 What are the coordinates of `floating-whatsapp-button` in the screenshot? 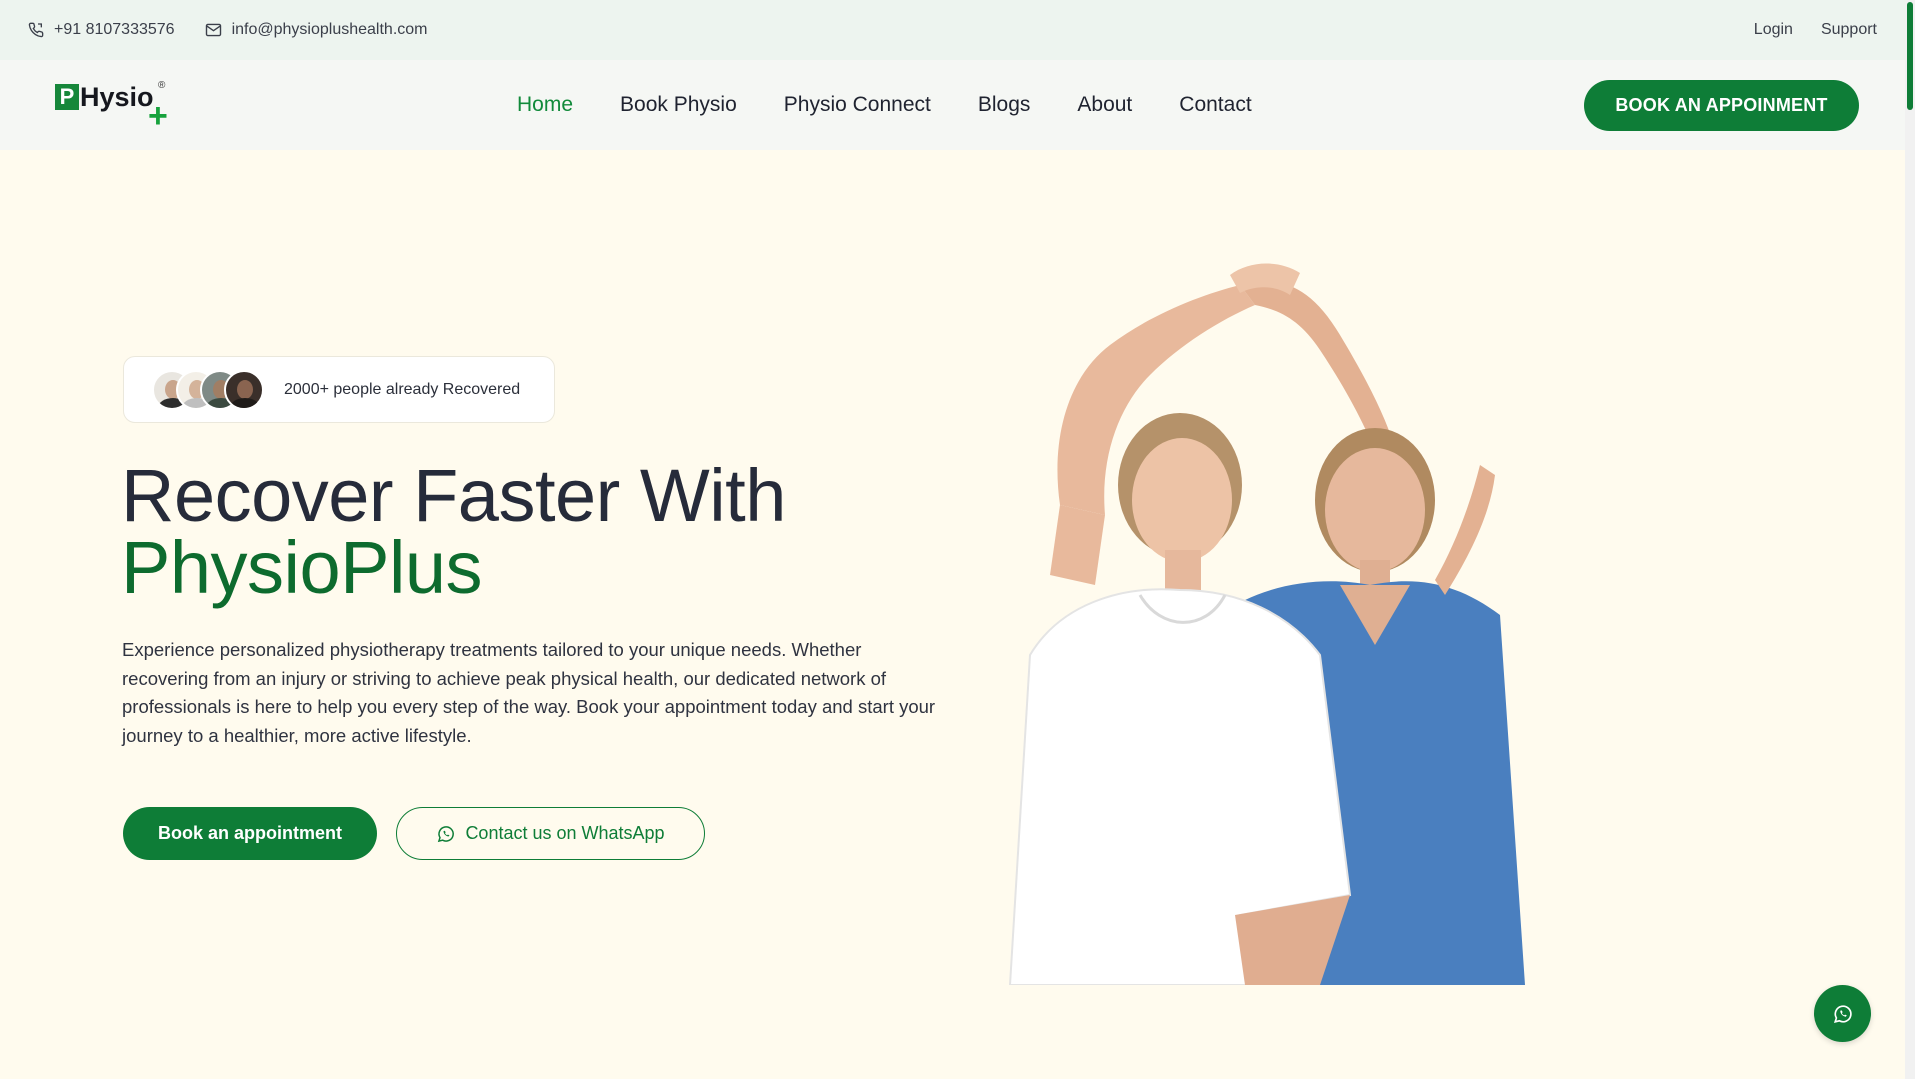 It's located at (1842, 1013).